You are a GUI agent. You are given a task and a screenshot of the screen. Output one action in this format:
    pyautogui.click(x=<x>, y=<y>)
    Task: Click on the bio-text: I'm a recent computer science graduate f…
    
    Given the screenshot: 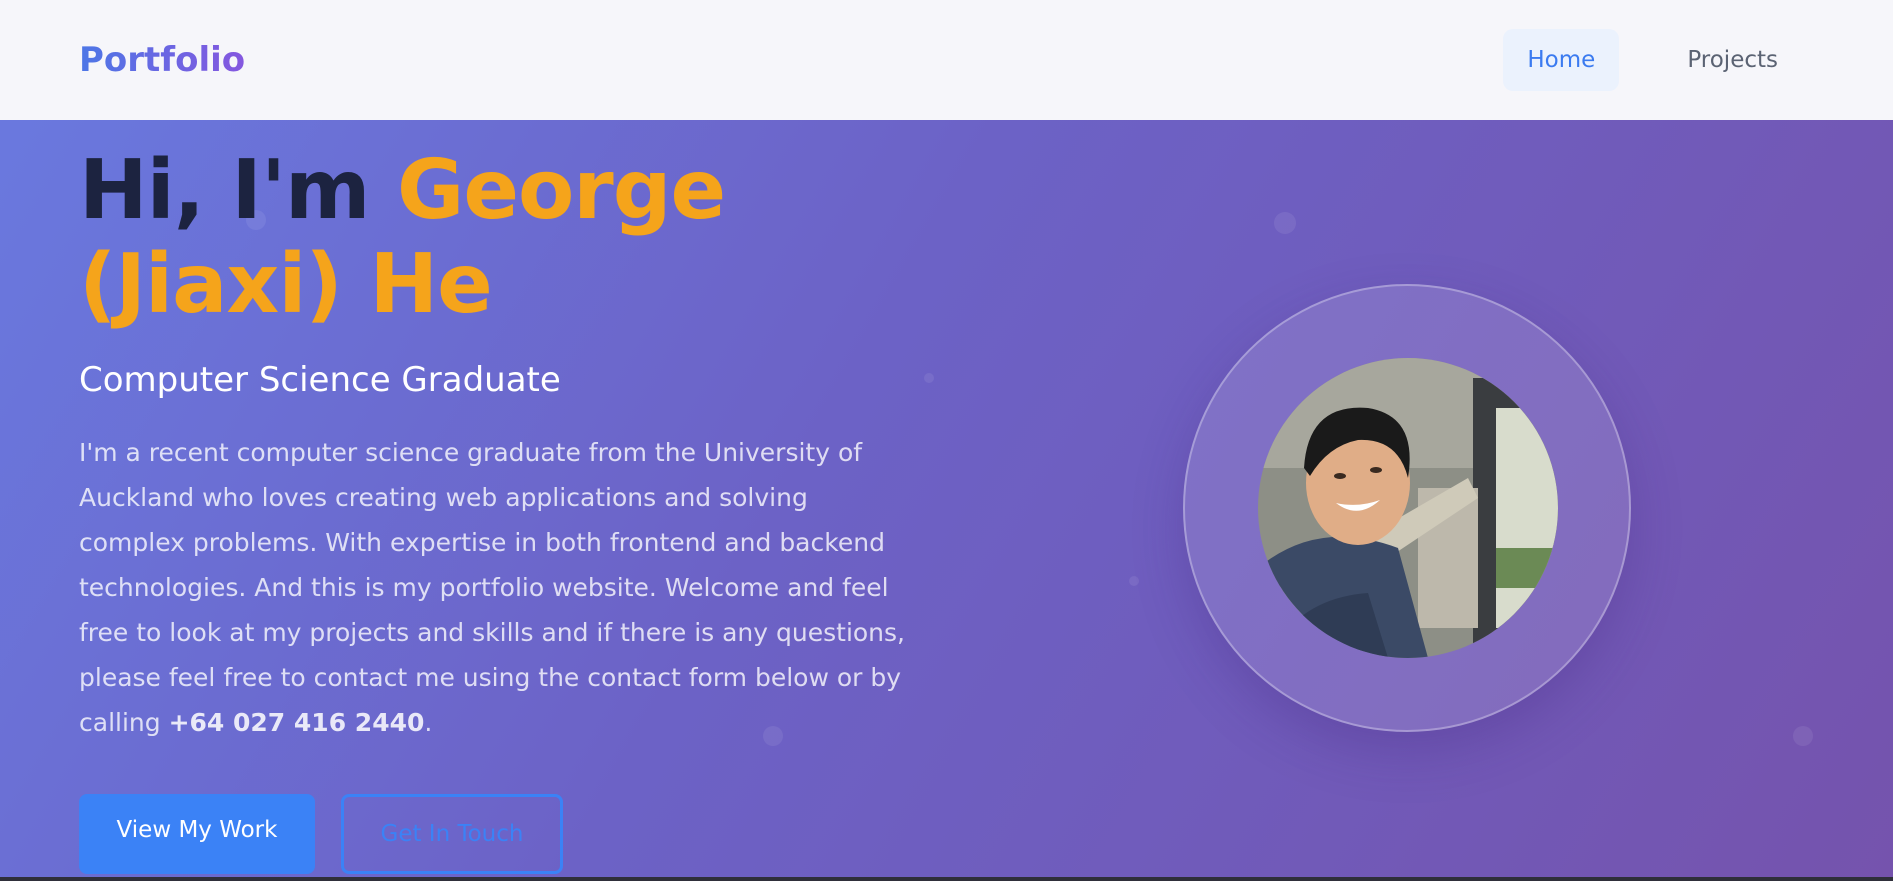 What is the action you would take?
    pyautogui.click(x=492, y=587)
    